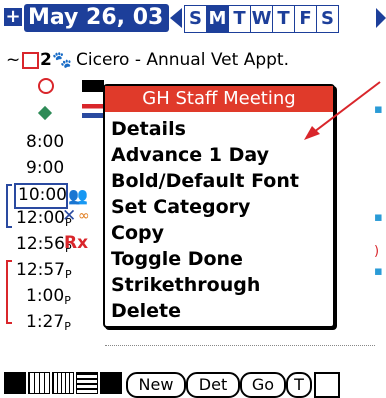  I want to click on month-view-icon, so click(63, 383).